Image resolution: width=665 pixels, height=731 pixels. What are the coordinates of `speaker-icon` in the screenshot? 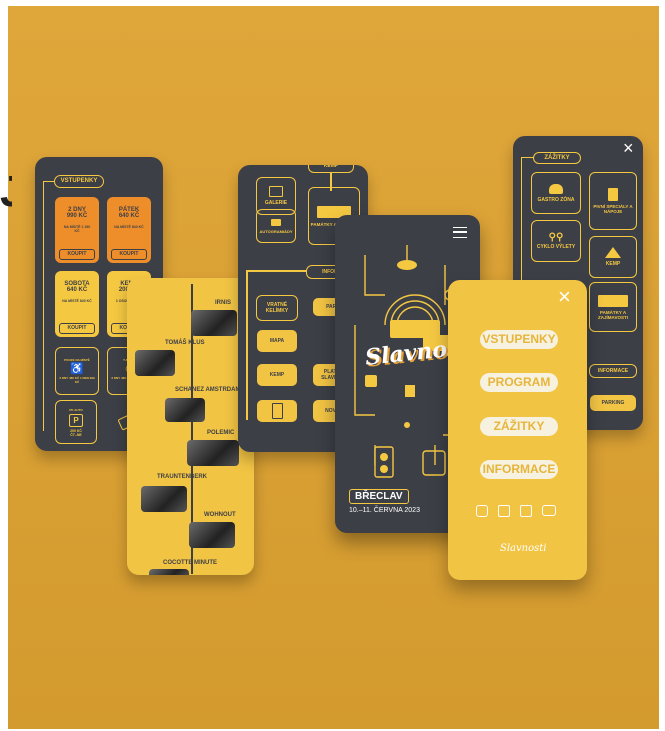 It's located at (277, 411).